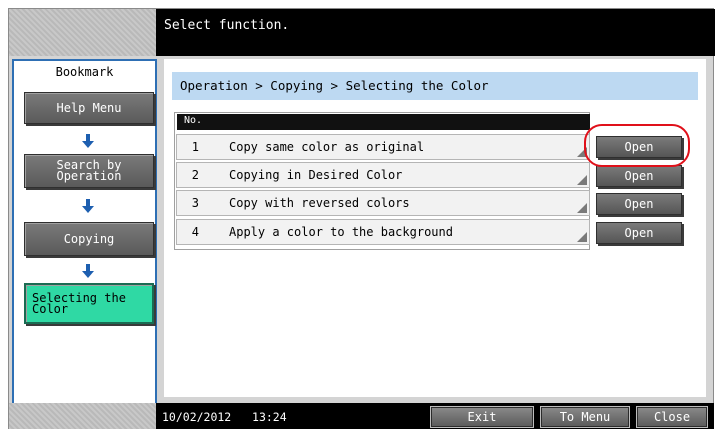 The width and height of the screenshot is (722, 437). Describe the element at coordinates (197, 417) in the screenshot. I see `date: 10/02/2012` at that location.